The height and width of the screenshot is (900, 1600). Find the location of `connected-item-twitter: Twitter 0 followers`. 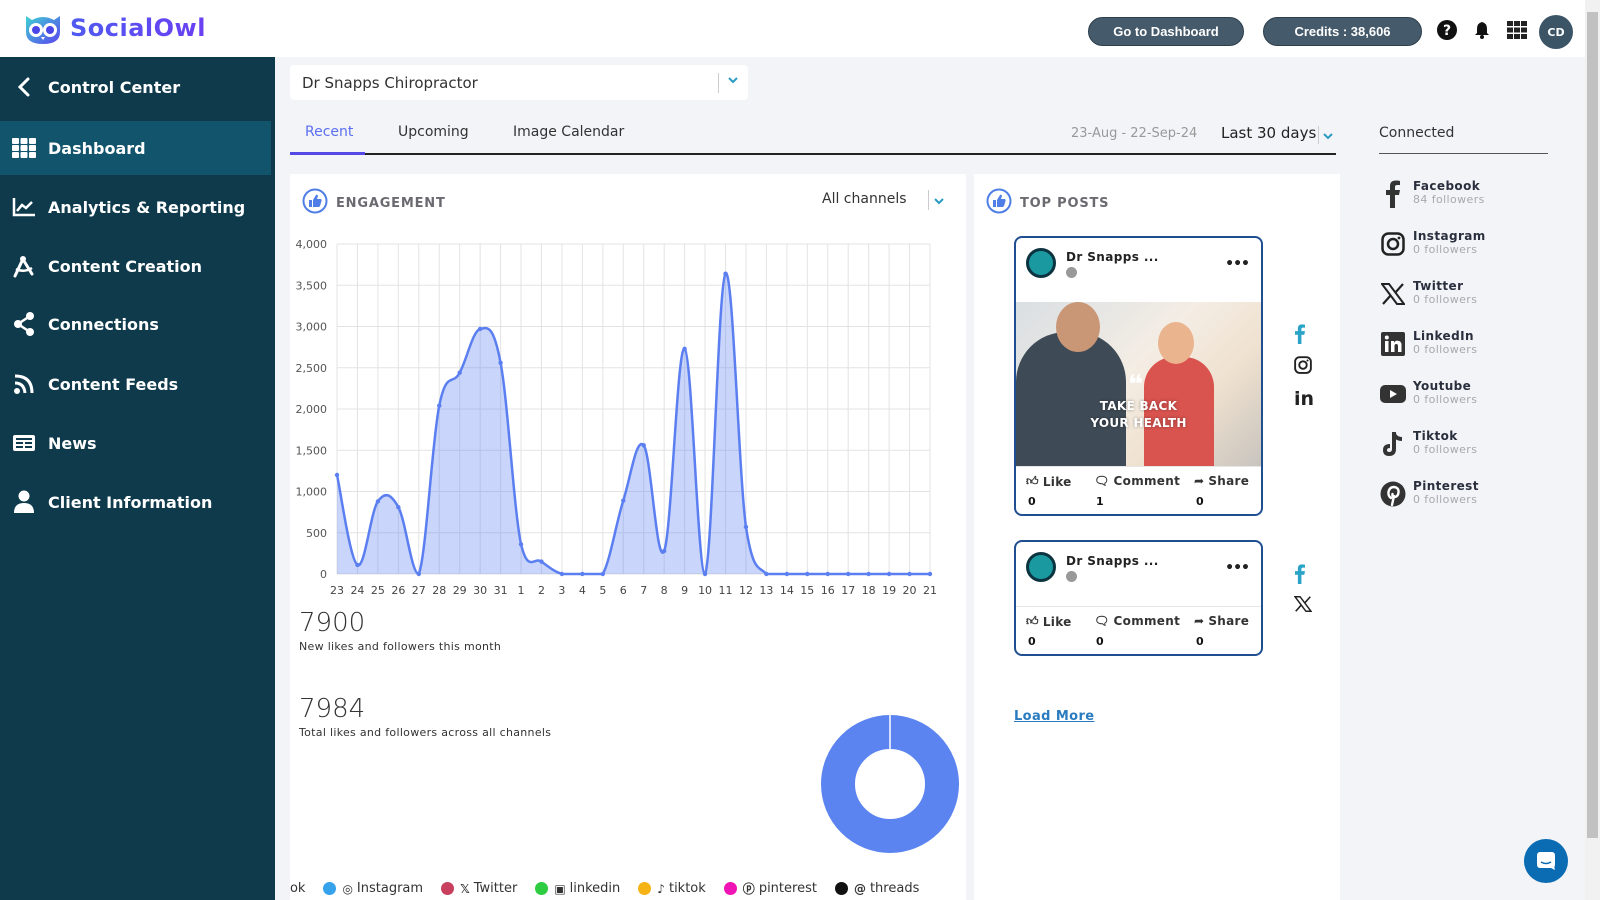

connected-item-twitter: Twitter 0 followers is located at coordinates (1464, 298).